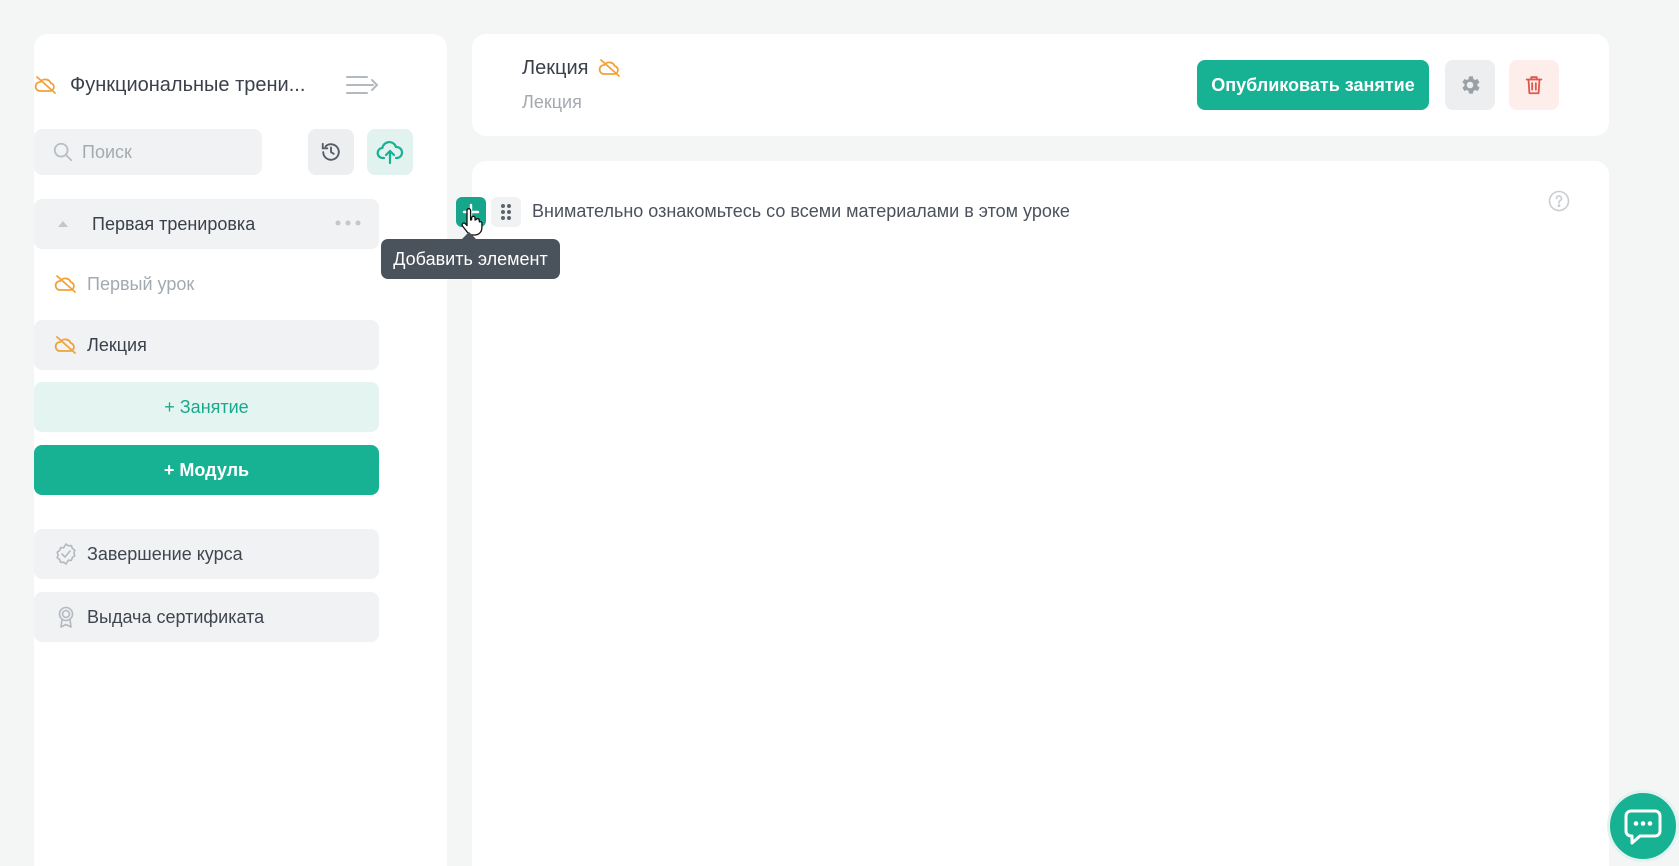 Image resolution: width=1679 pixels, height=866 pixels. I want to click on page-title: Лекция, so click(555, 67).